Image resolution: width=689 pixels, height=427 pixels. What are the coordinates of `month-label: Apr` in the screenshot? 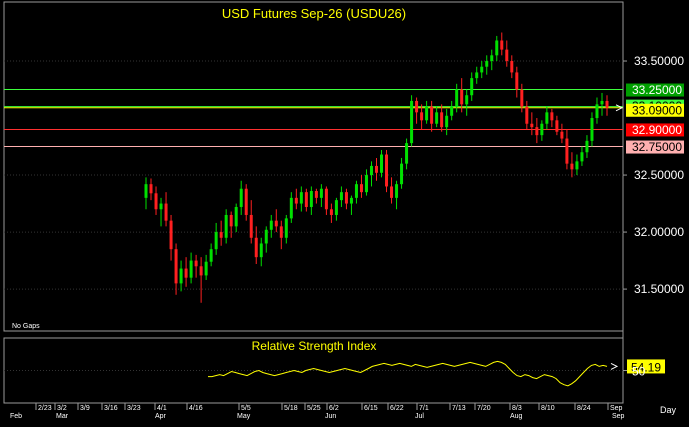 It's located at (161, 416).